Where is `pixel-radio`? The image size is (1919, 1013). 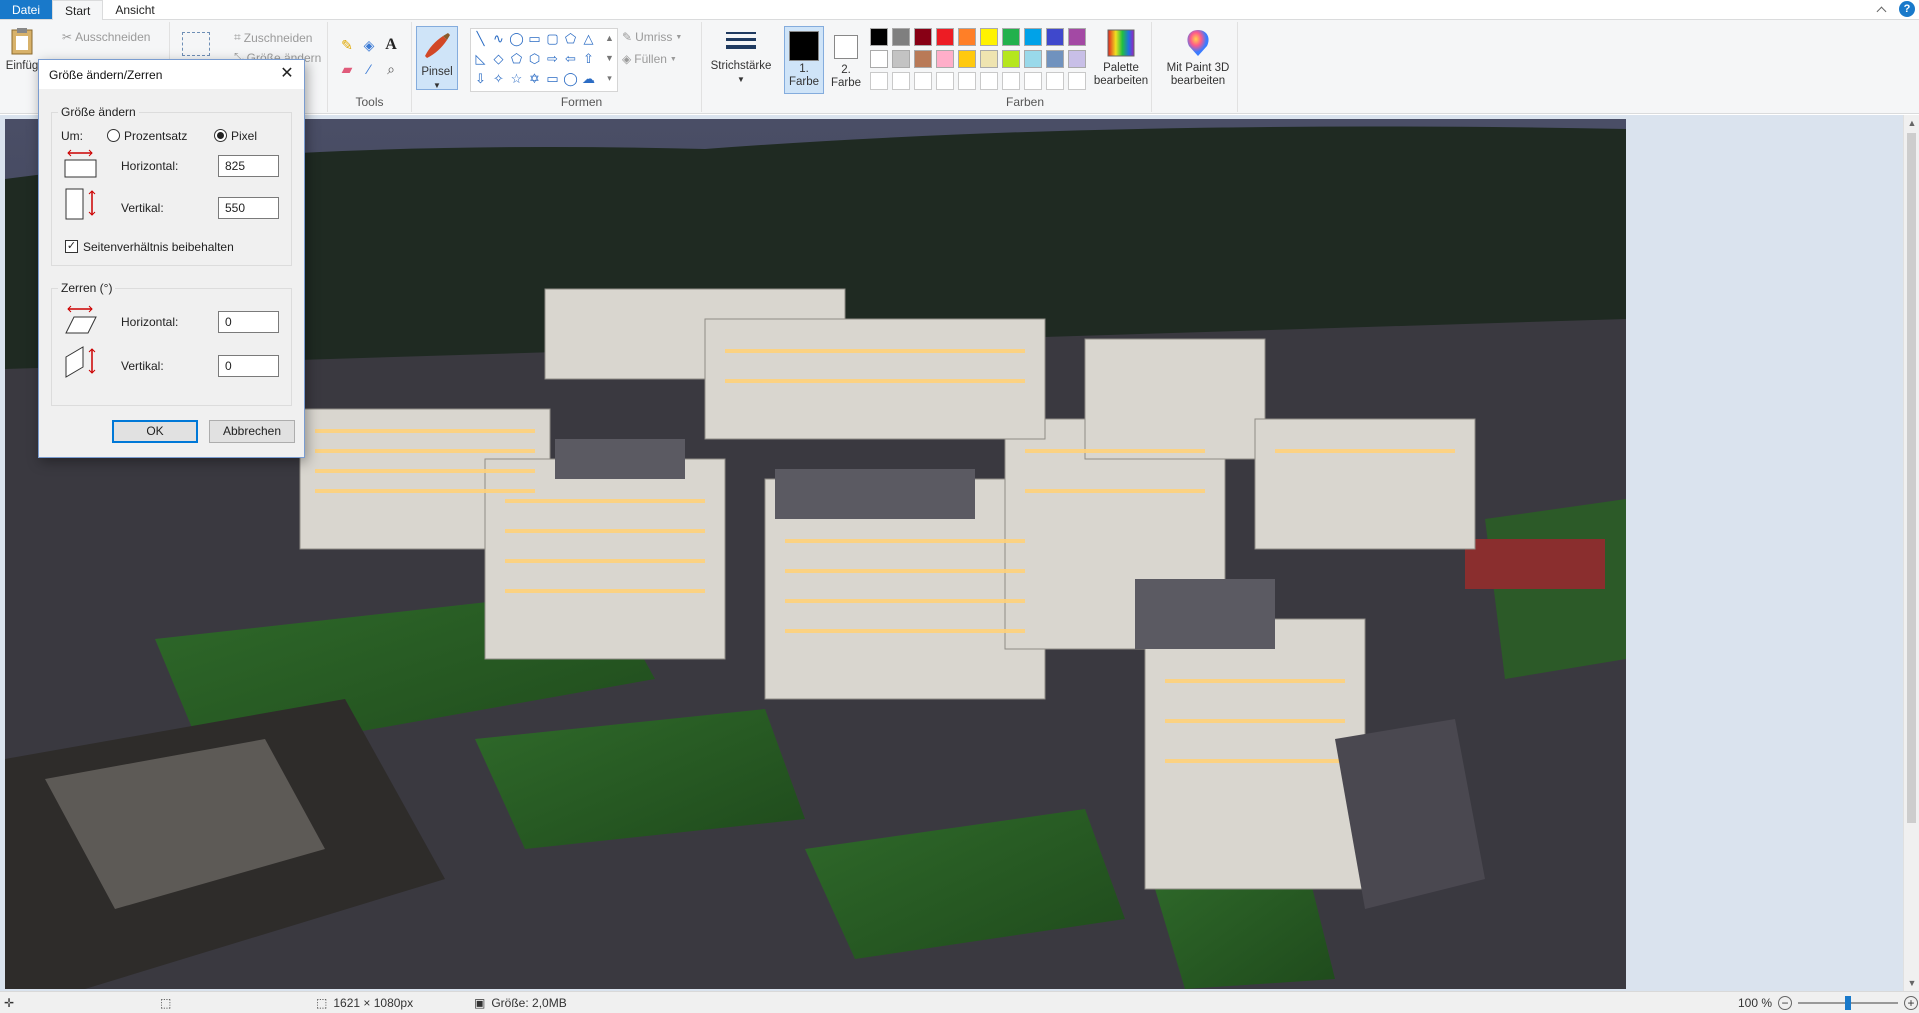 pixel-radio is located at coordinates (220, 135).